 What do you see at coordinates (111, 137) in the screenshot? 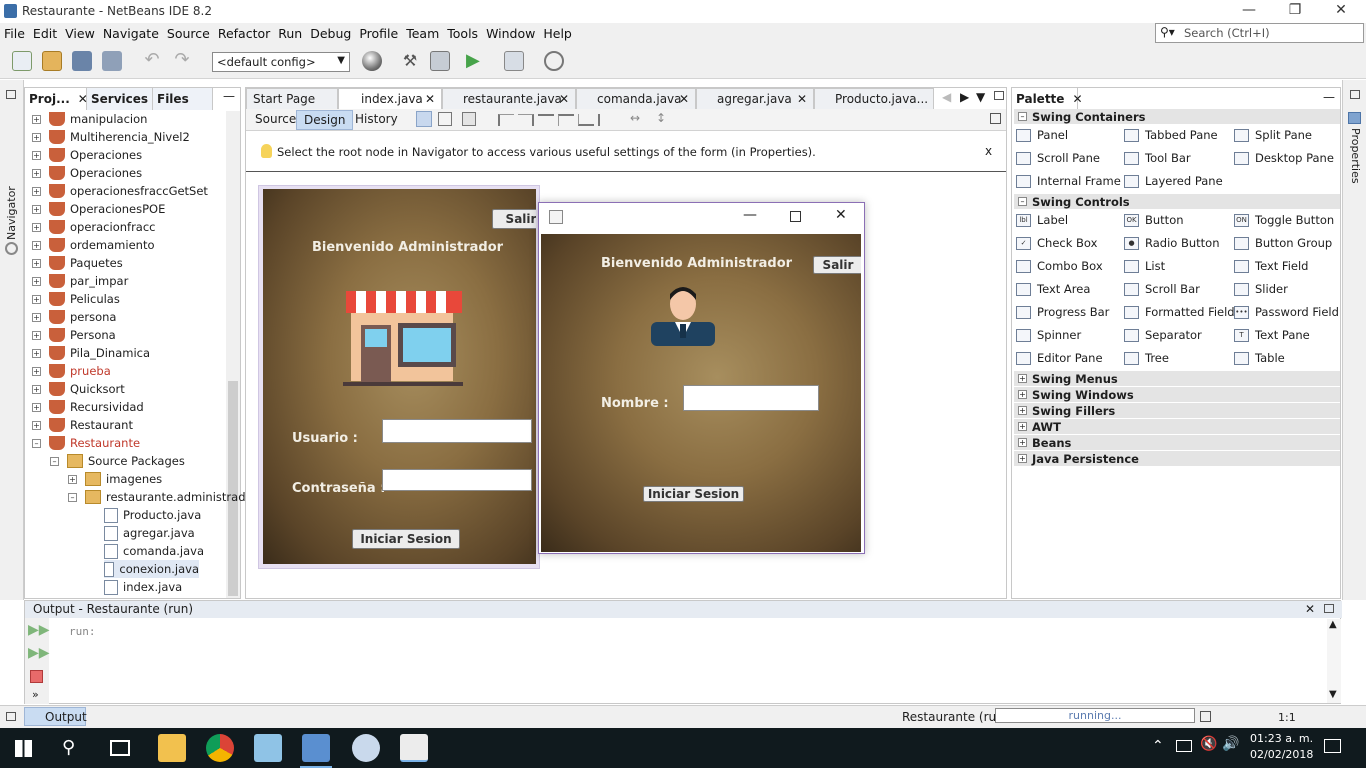
I see `tree-item: + Multiherencia_Nivel2` at bounding box center [111, 137].